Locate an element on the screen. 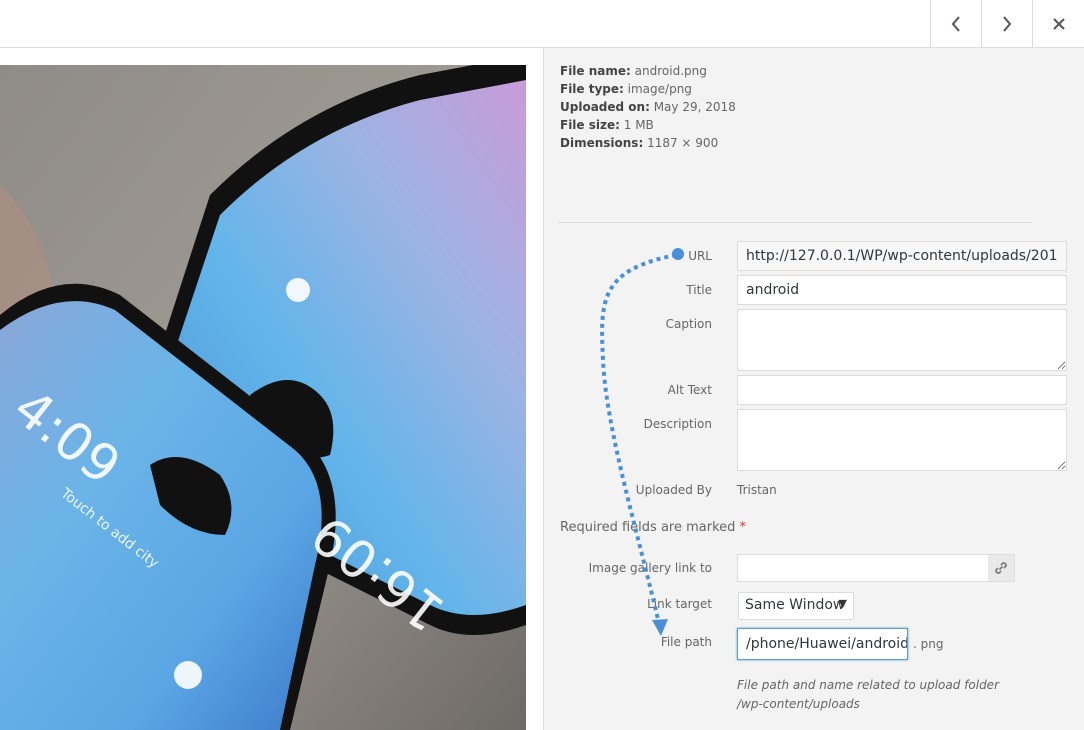 Image resolution: width=1084 pixels, height=730 pixels. alt-text-field is located at coordinates (902, 390).